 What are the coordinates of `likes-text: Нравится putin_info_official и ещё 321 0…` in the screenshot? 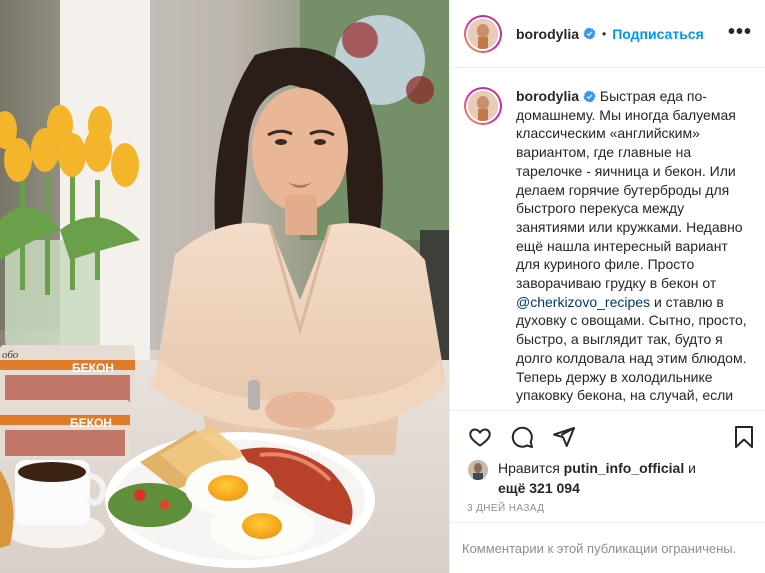 It's located at (628, 478).